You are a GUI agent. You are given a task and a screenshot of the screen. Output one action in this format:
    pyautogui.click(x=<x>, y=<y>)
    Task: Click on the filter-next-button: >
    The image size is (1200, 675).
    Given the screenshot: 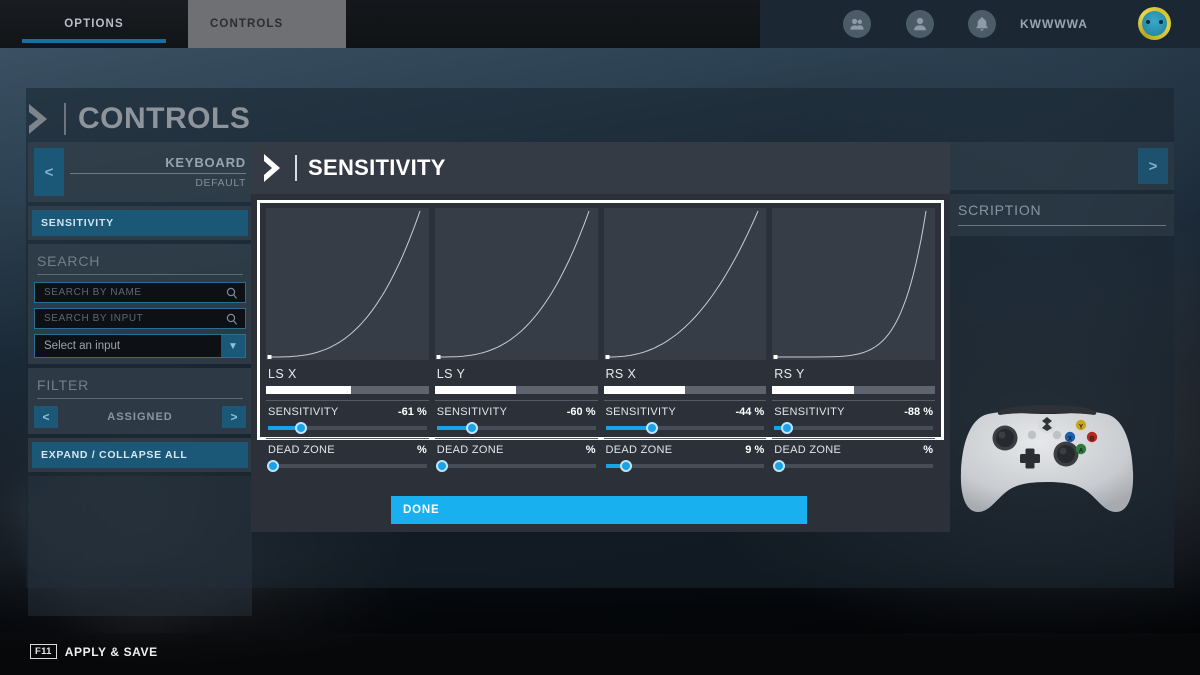 What is the action you would take?
    pyautogui.click(x=234, y=417)
    